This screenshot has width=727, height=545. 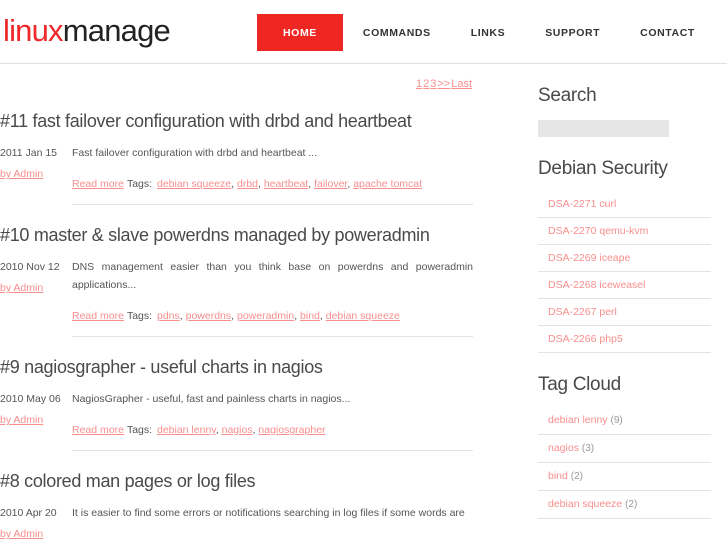 I want to click on debian-security-link: DSA-2267 perl, so click(x=582, y=312).